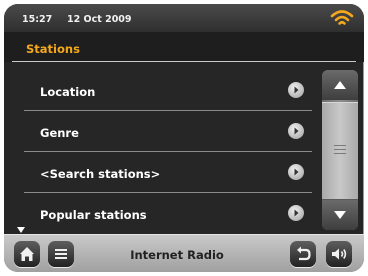 The width and height of the screenshot is (368, 276). What do you see at coordinates (37, 19) in the screenshot?
I see `clock-time: 15:27` at bounding box center [37, 19].